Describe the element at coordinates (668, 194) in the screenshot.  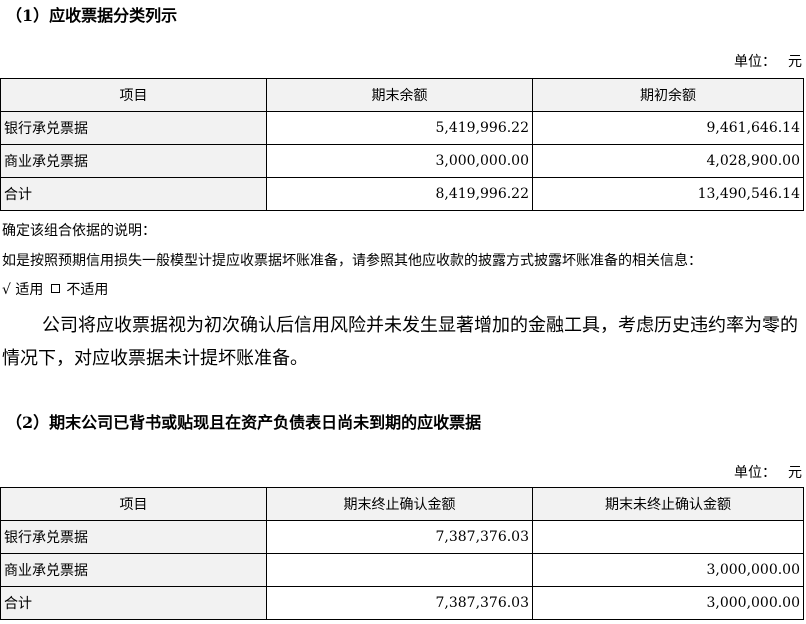
I see `row-beginning-balance: 13,490,546.14` at that location.